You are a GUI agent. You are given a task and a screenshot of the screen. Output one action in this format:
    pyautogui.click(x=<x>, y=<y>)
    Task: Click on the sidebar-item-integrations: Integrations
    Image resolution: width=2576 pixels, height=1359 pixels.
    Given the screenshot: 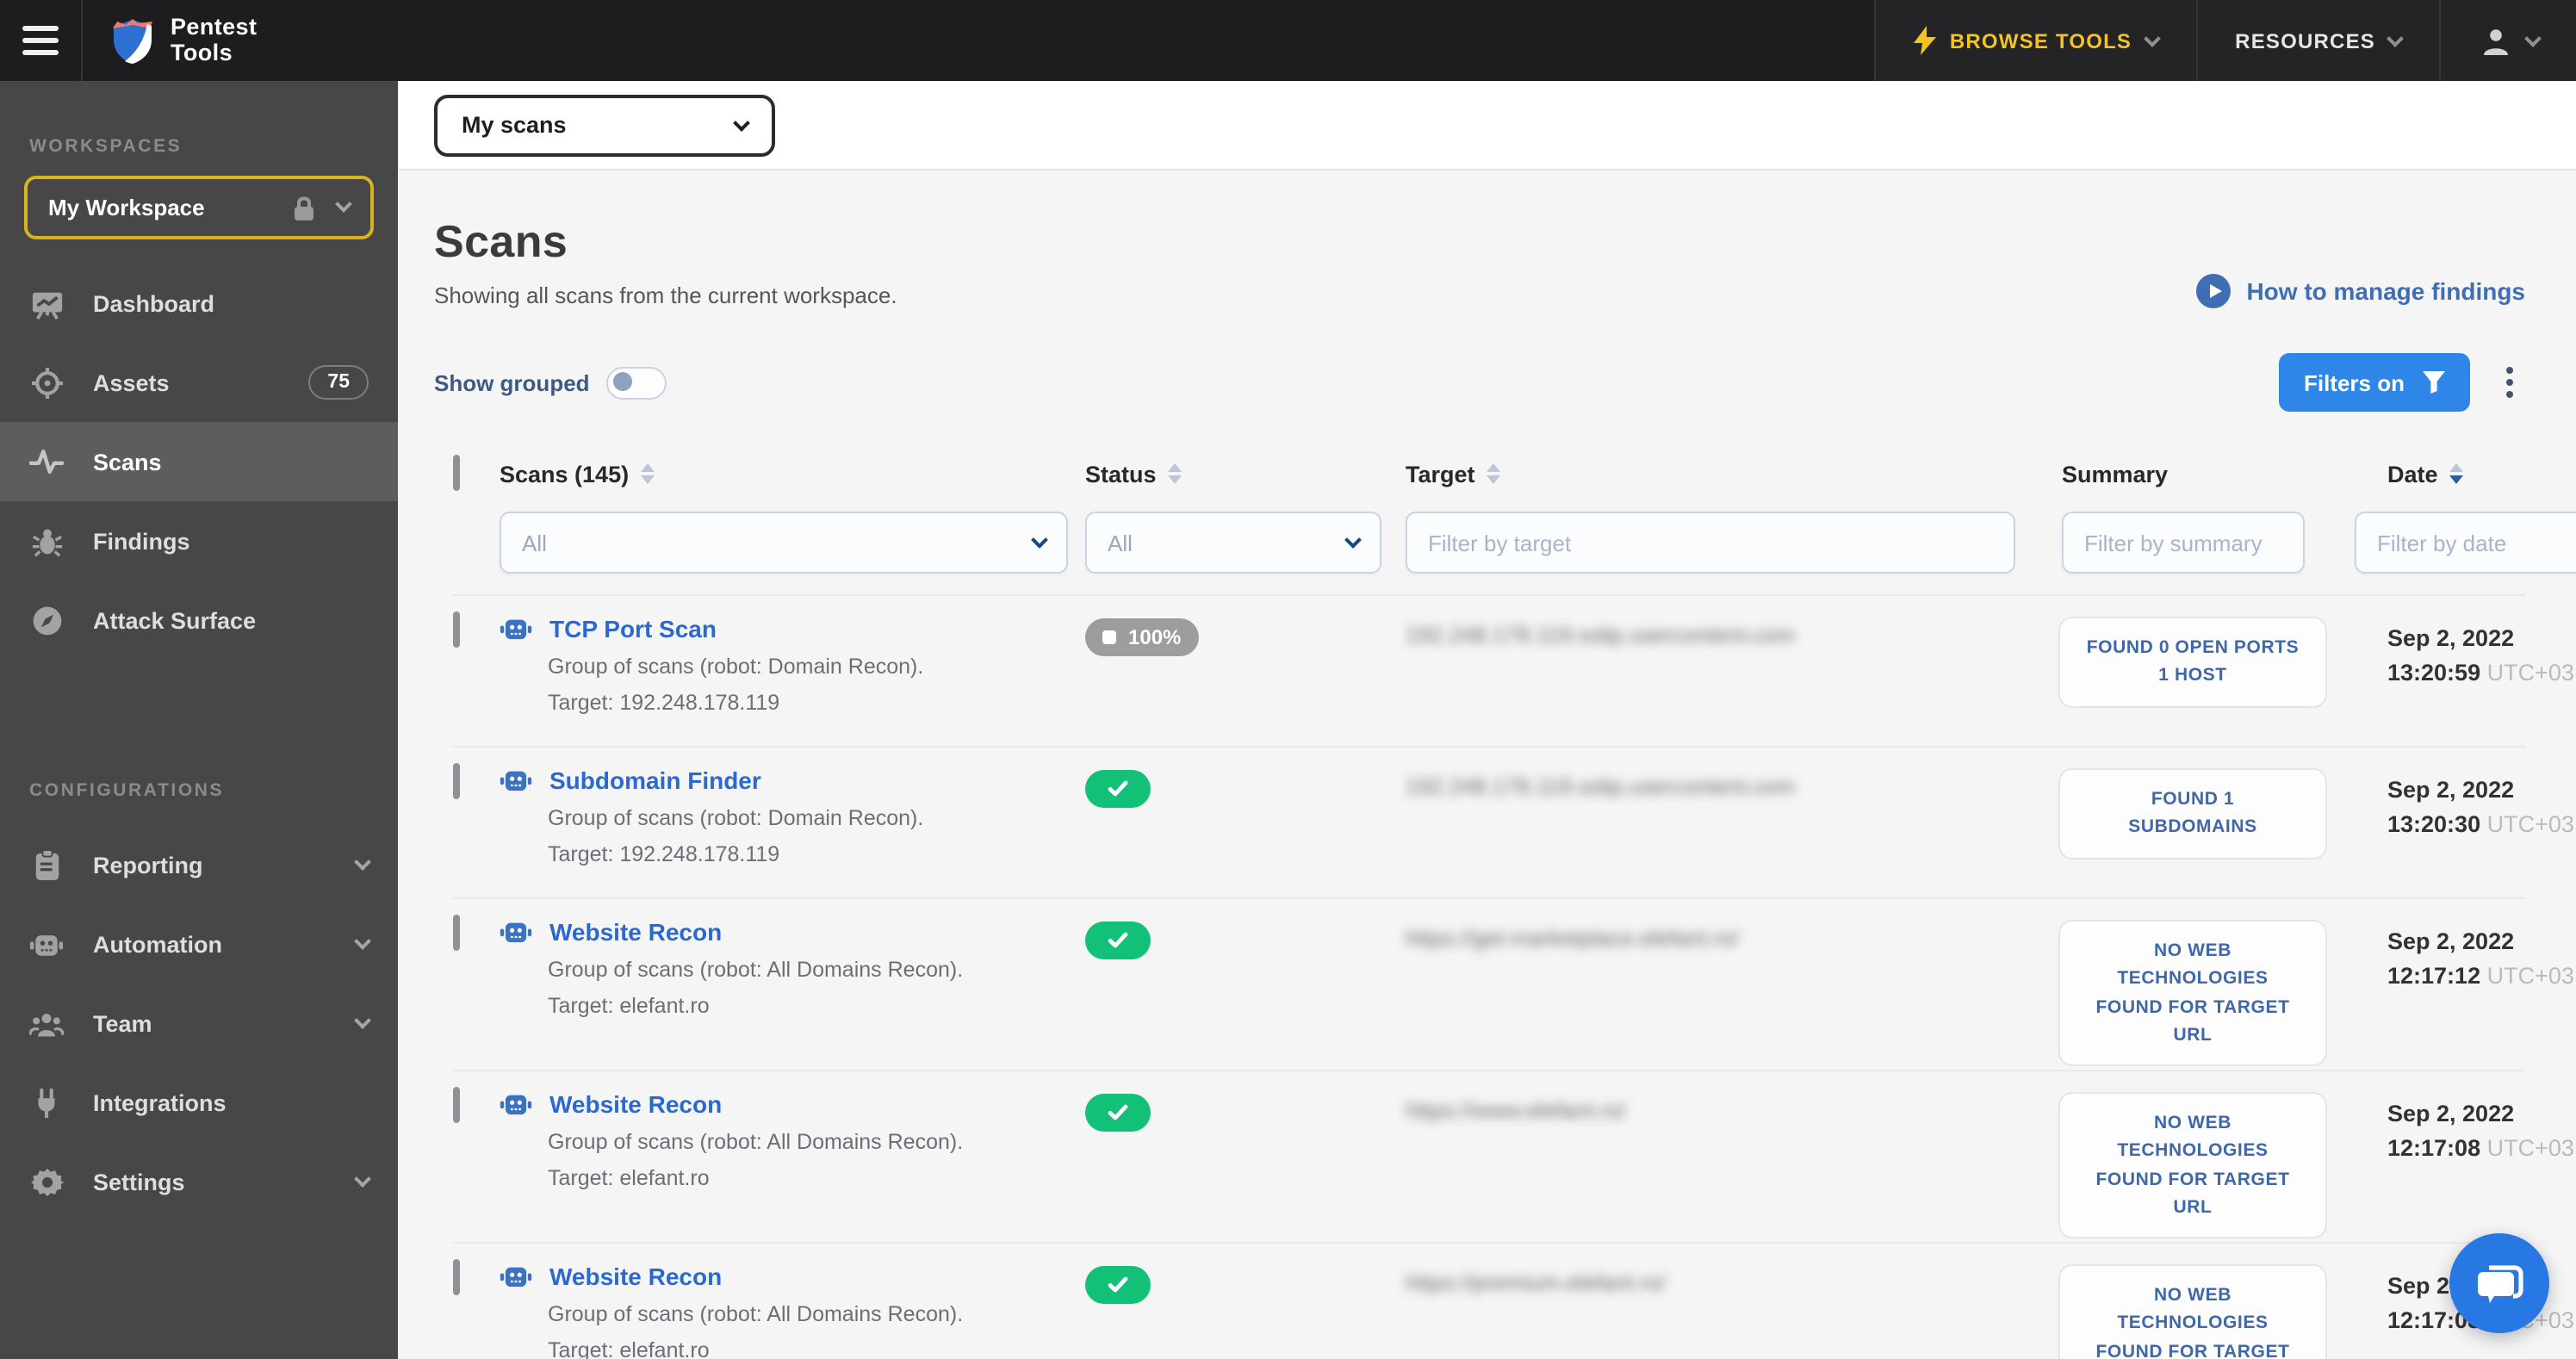 What is the action you would take?
    pyautogui.click(x=199, y=1102)
    